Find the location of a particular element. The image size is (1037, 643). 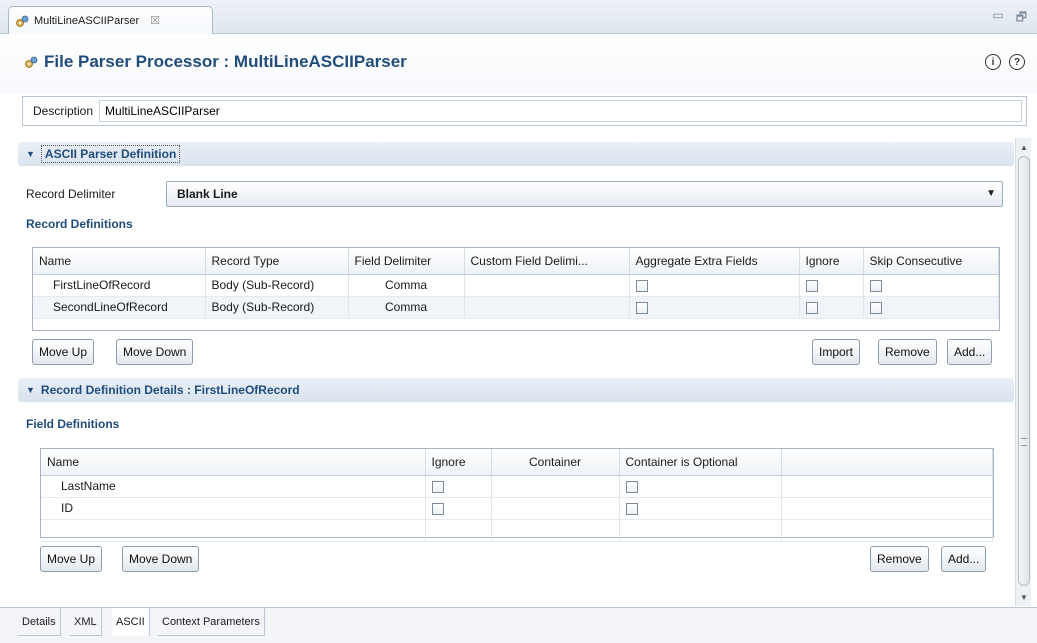

record-name-cell: FirstLineOfRecord is located at coordinates (119, 285).